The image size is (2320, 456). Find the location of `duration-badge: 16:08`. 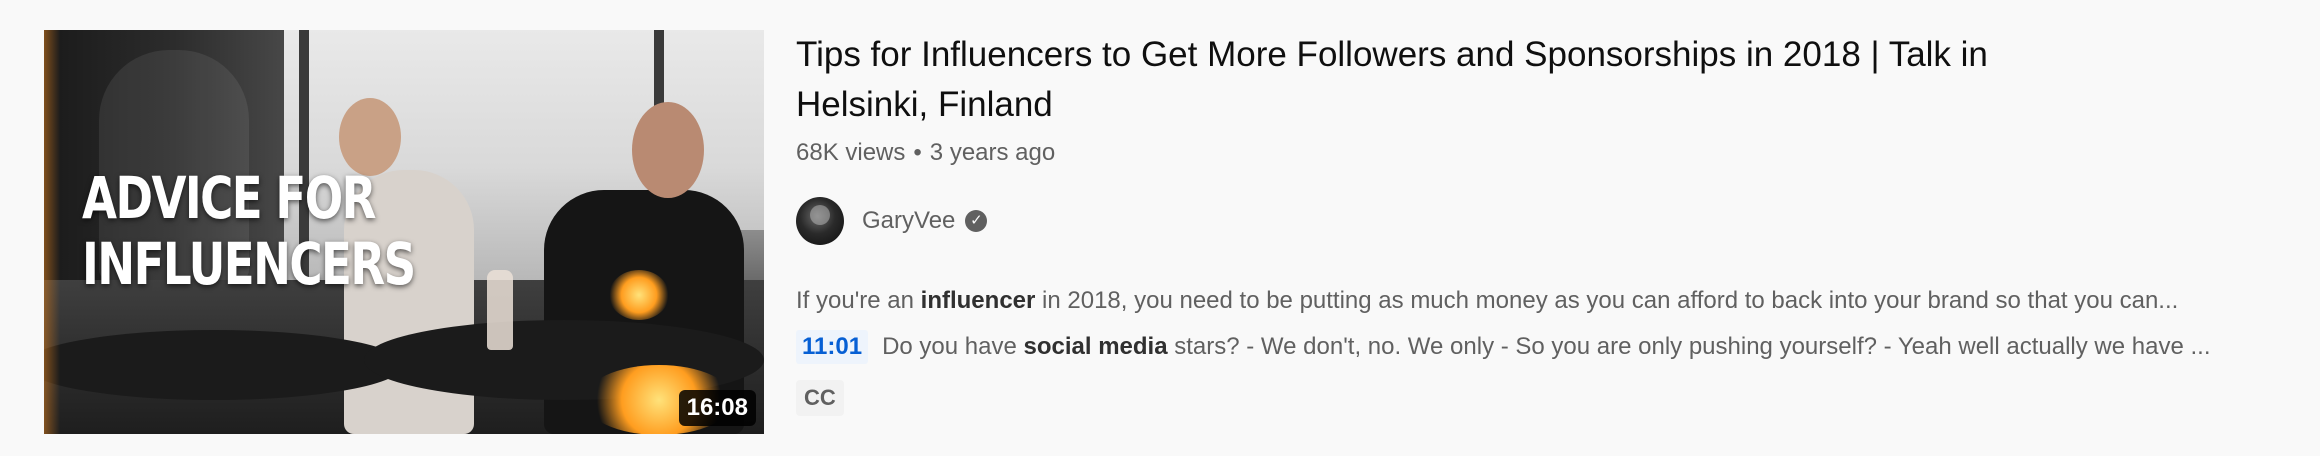

duration-badge: 16:08 is located at coordinates (717, 408).